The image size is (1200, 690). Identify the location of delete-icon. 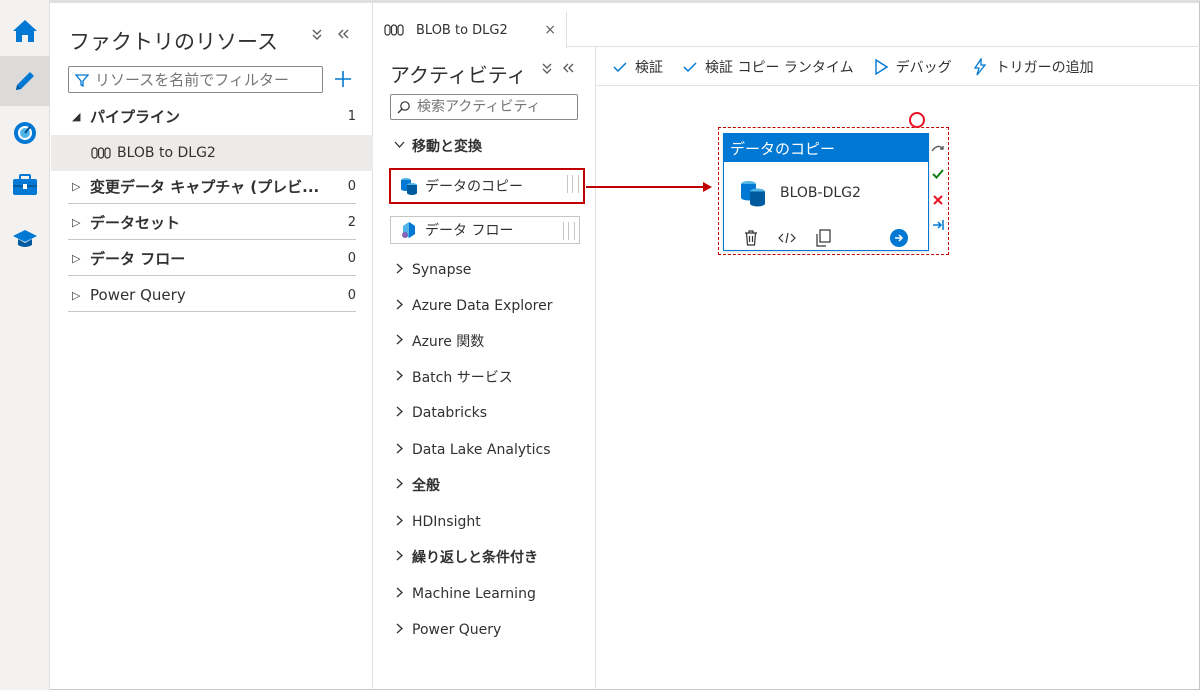
(751, 238).